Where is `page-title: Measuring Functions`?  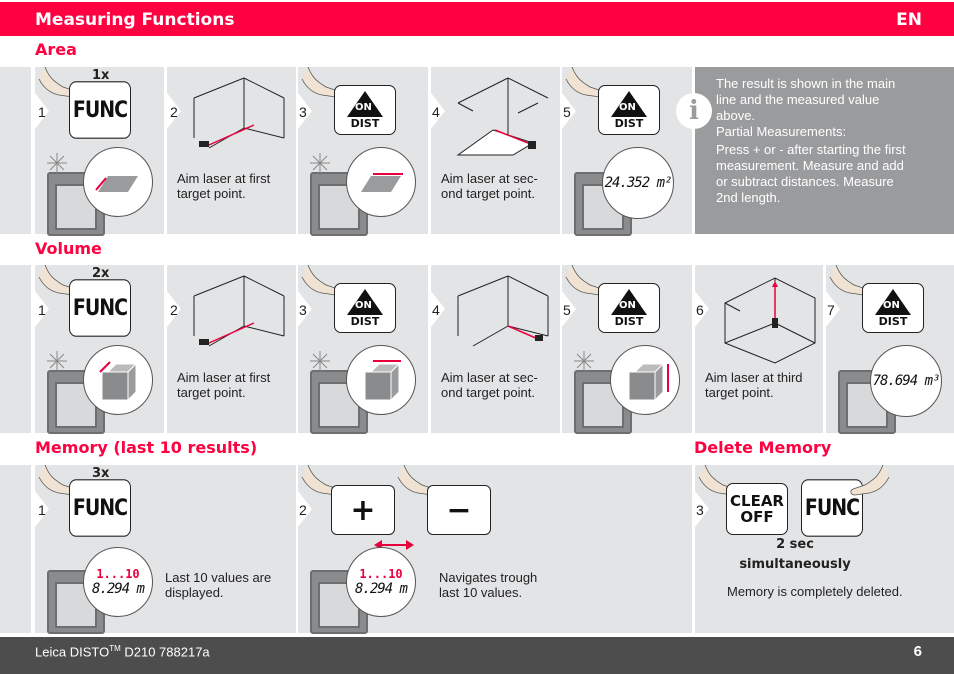
page-title: Measuring Functions is located at coordinates (135, 20).